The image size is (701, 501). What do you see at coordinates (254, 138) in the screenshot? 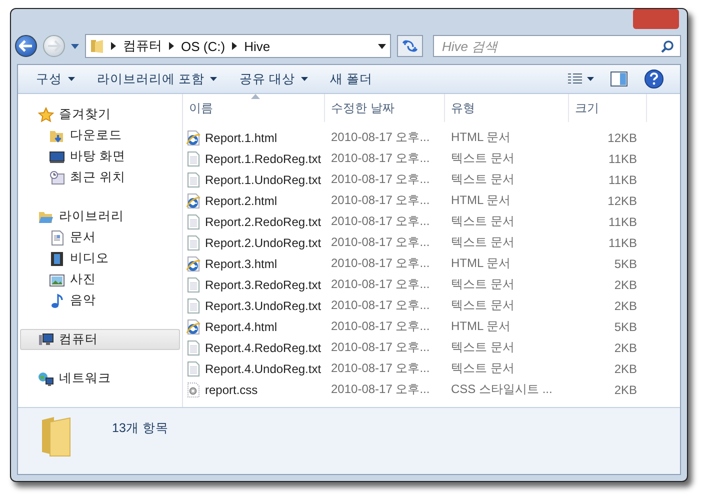
I see `file-name: Report.1.html` at bounding box center [254, 138].